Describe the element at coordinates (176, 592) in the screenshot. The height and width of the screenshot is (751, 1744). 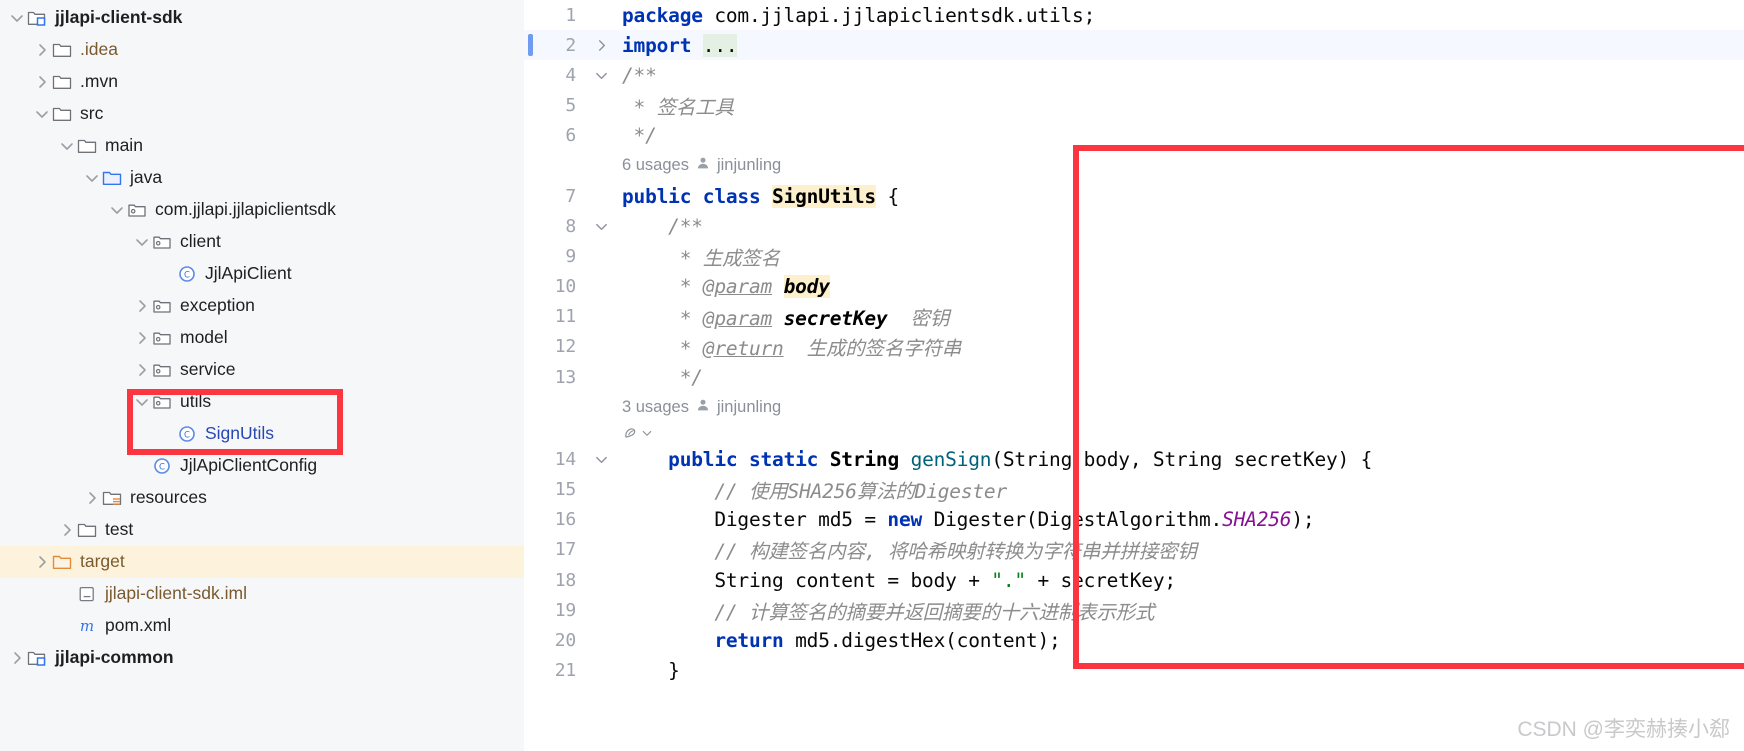
I see `tree-item-label: jjlapi-client-sdk.iml` at that location.